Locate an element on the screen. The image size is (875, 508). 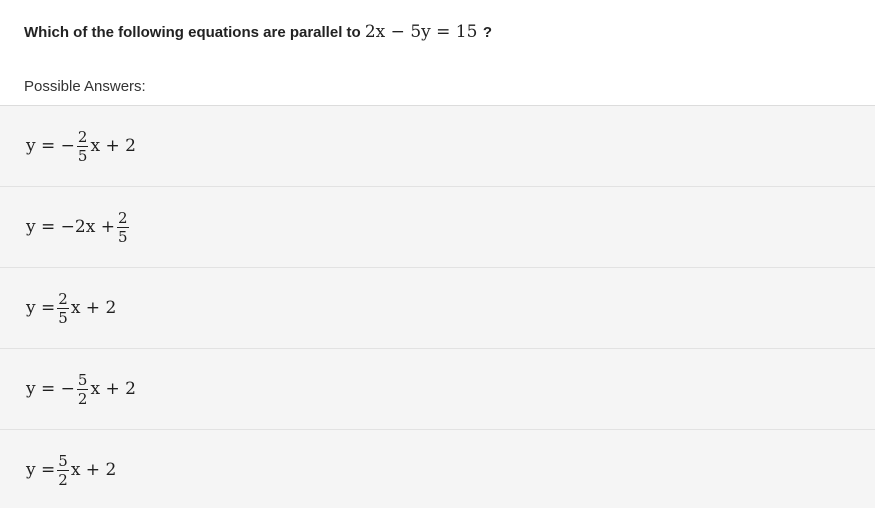
question-equation: 2x − 5y = 15 is located at coordinates (424, 32).